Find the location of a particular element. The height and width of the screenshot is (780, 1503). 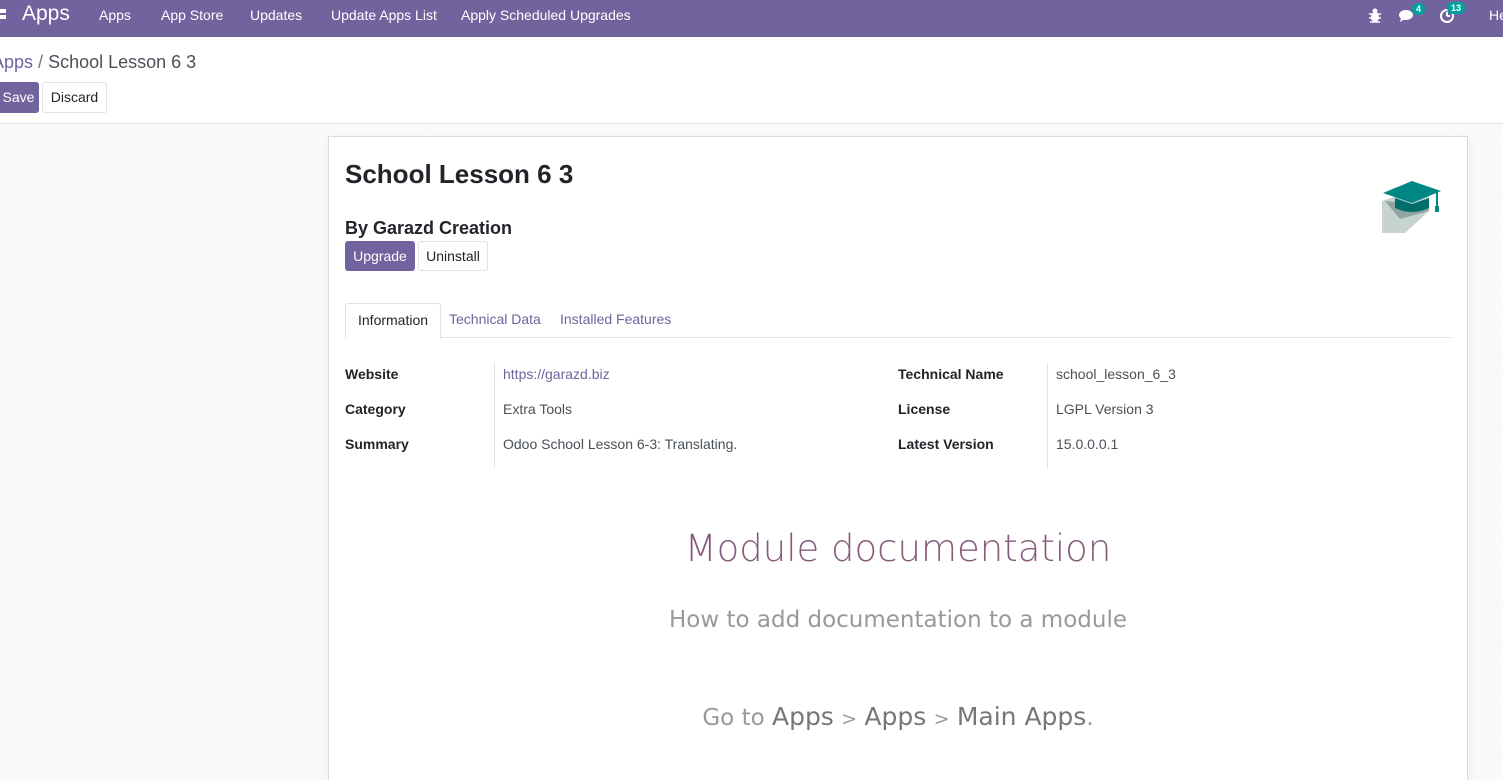

menu-app-store: App Store is located at coordinates (192, 15).